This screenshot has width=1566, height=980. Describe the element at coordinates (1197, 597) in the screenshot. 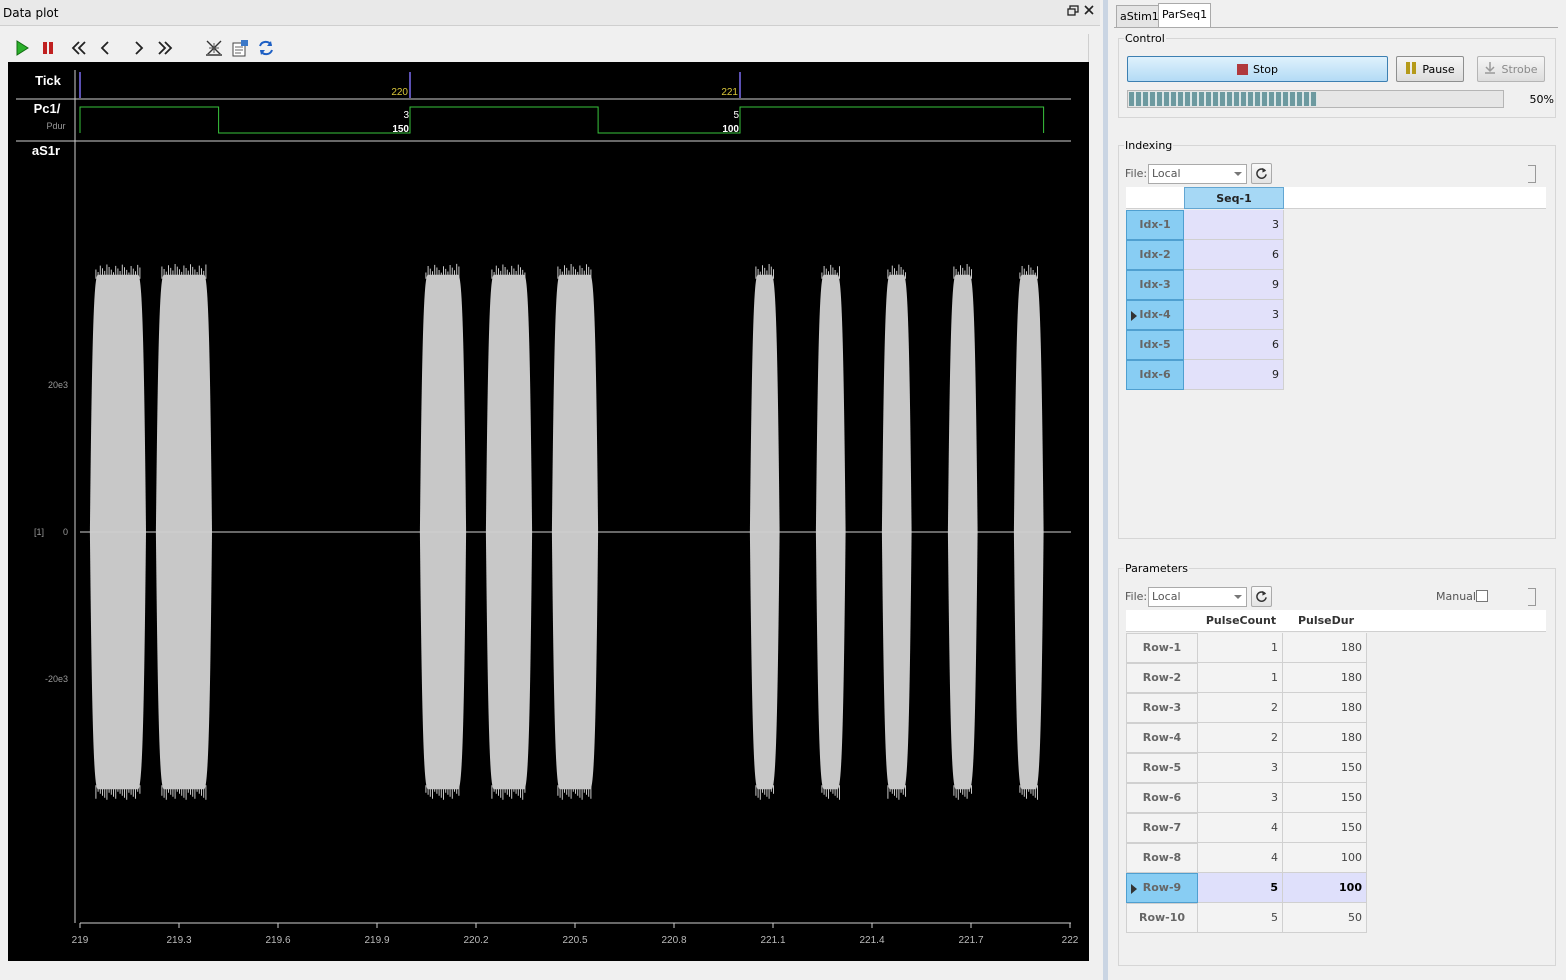

I see `parameters-file-select: Local` at that location.